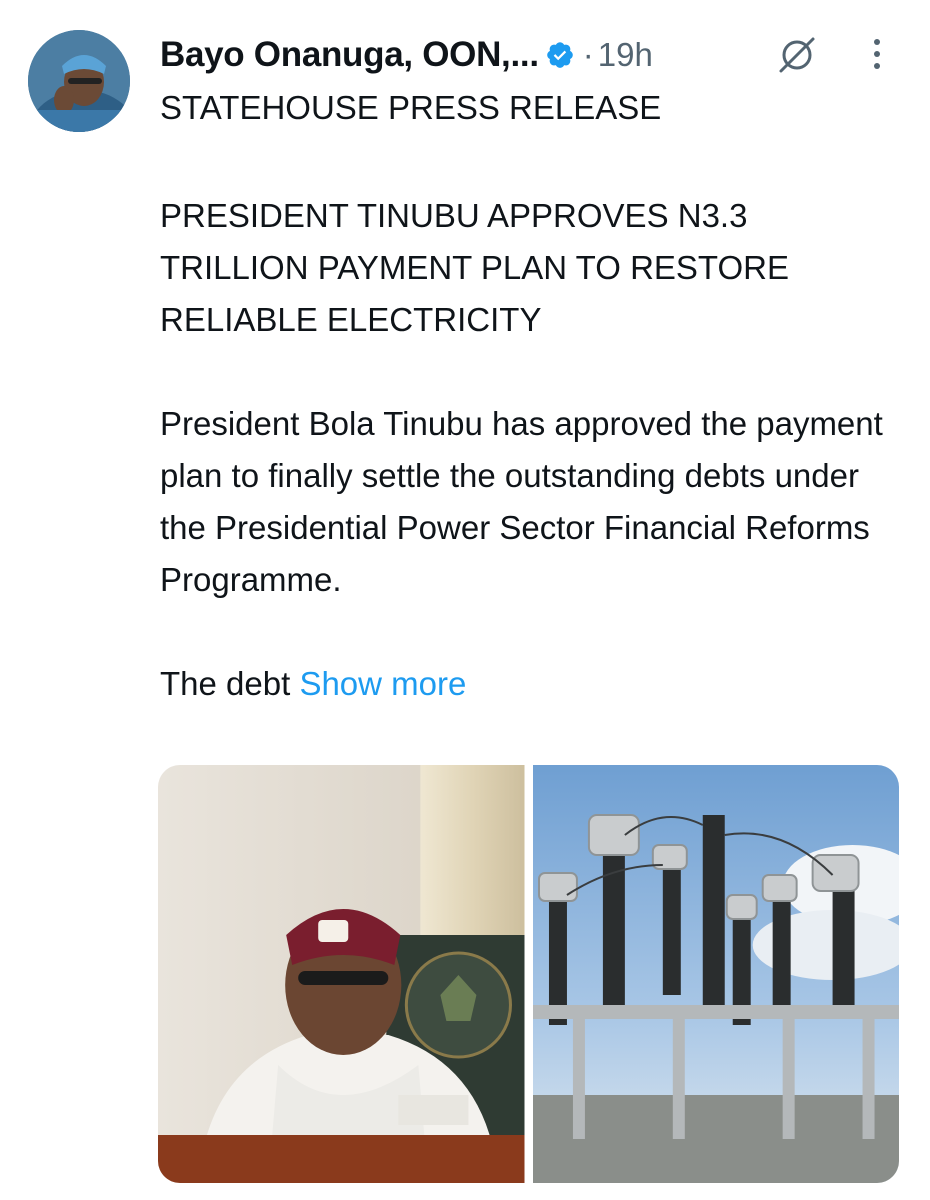 This screenshot has width=930, height=1200. I want to click on media-photo-substation, so click(715, 974).